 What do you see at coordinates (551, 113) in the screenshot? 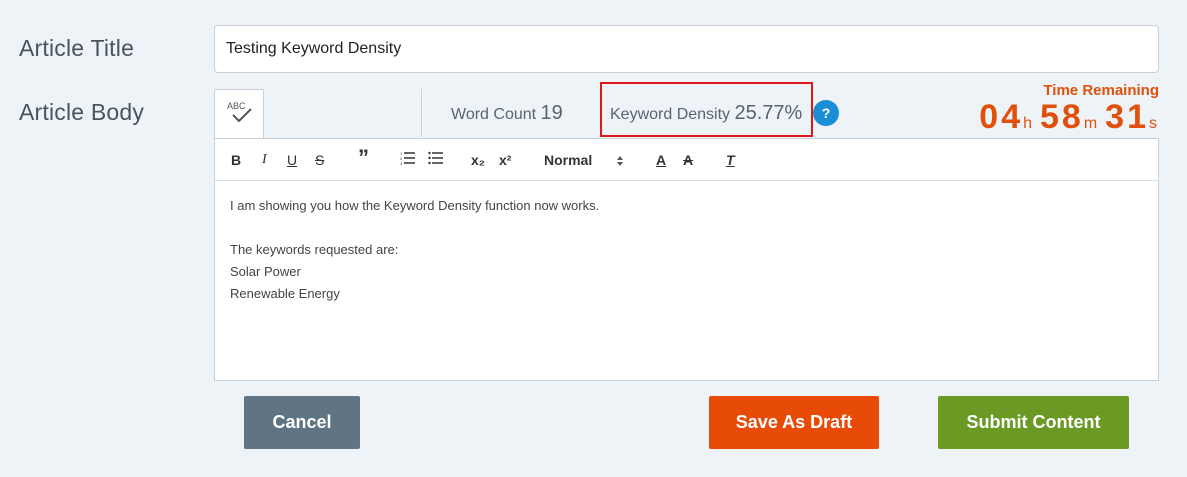
I see `word-count-value: 19` at bounding box center [551, 113].